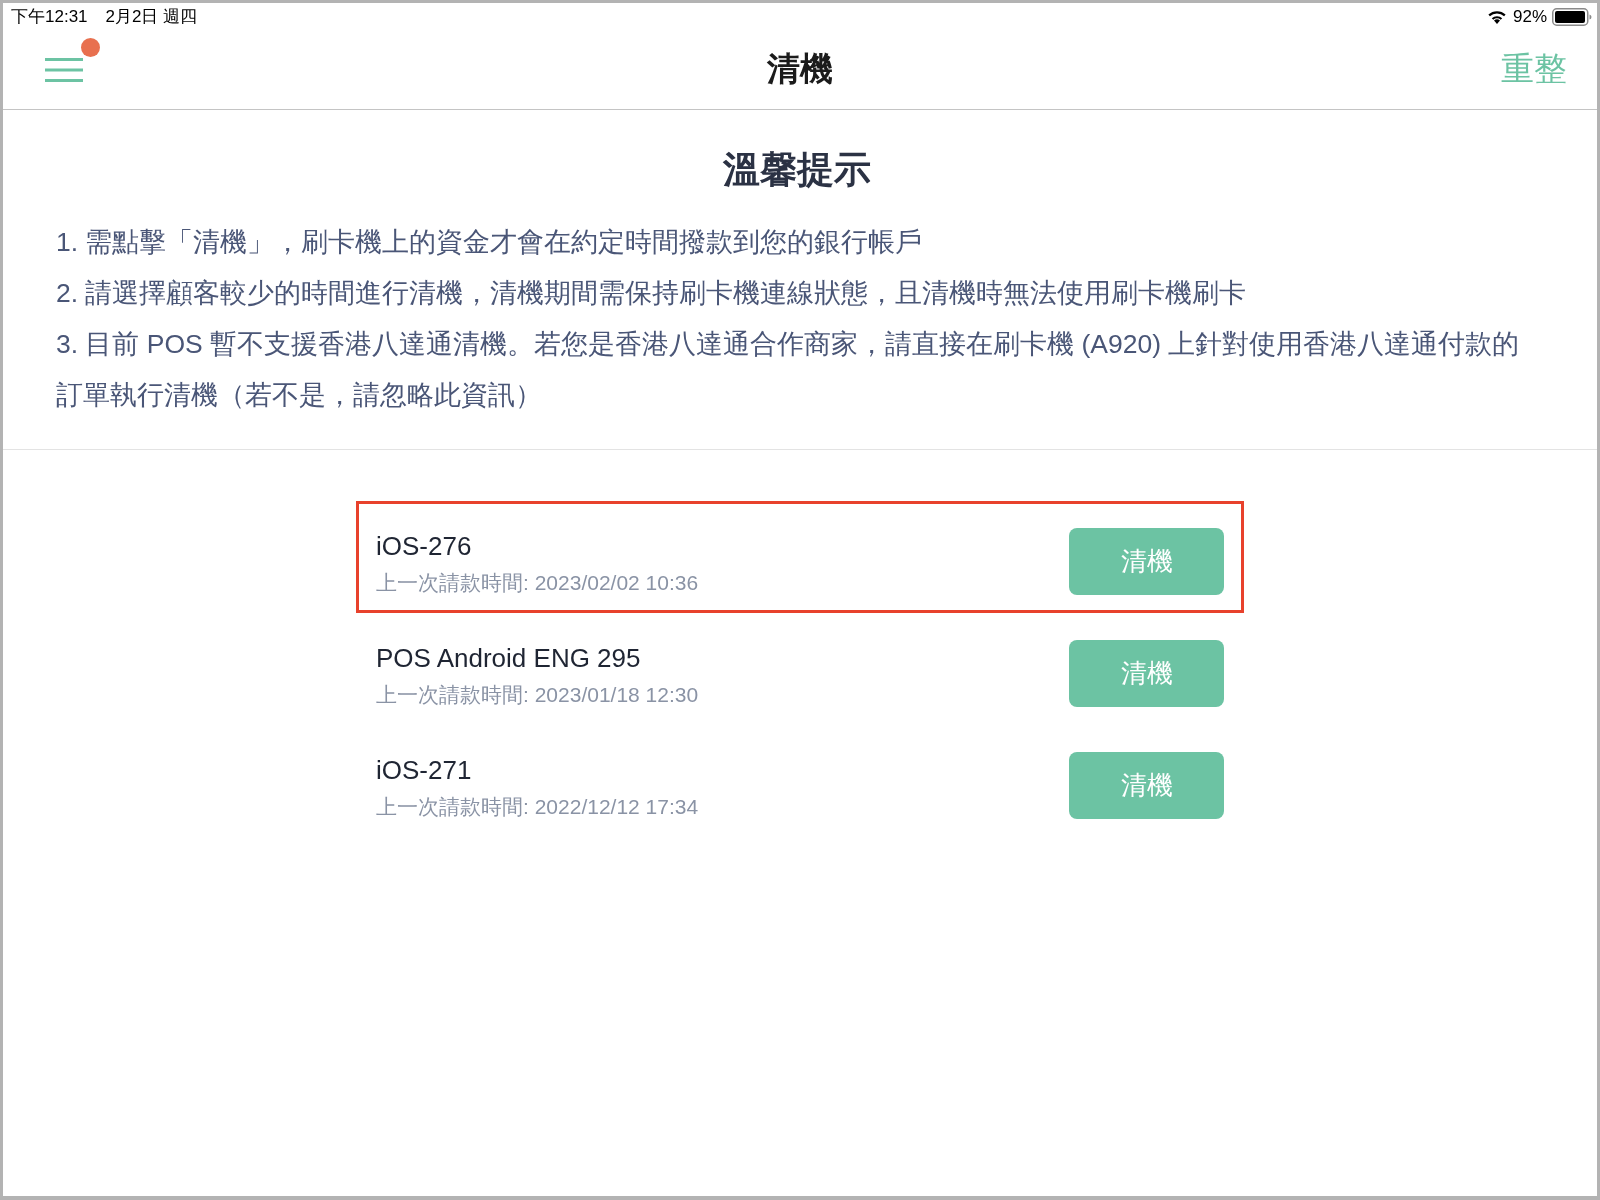 Image resolution: width=1600 pixels, height=1200 pixels. I want to click on battery-icon, so click(1572, 16).